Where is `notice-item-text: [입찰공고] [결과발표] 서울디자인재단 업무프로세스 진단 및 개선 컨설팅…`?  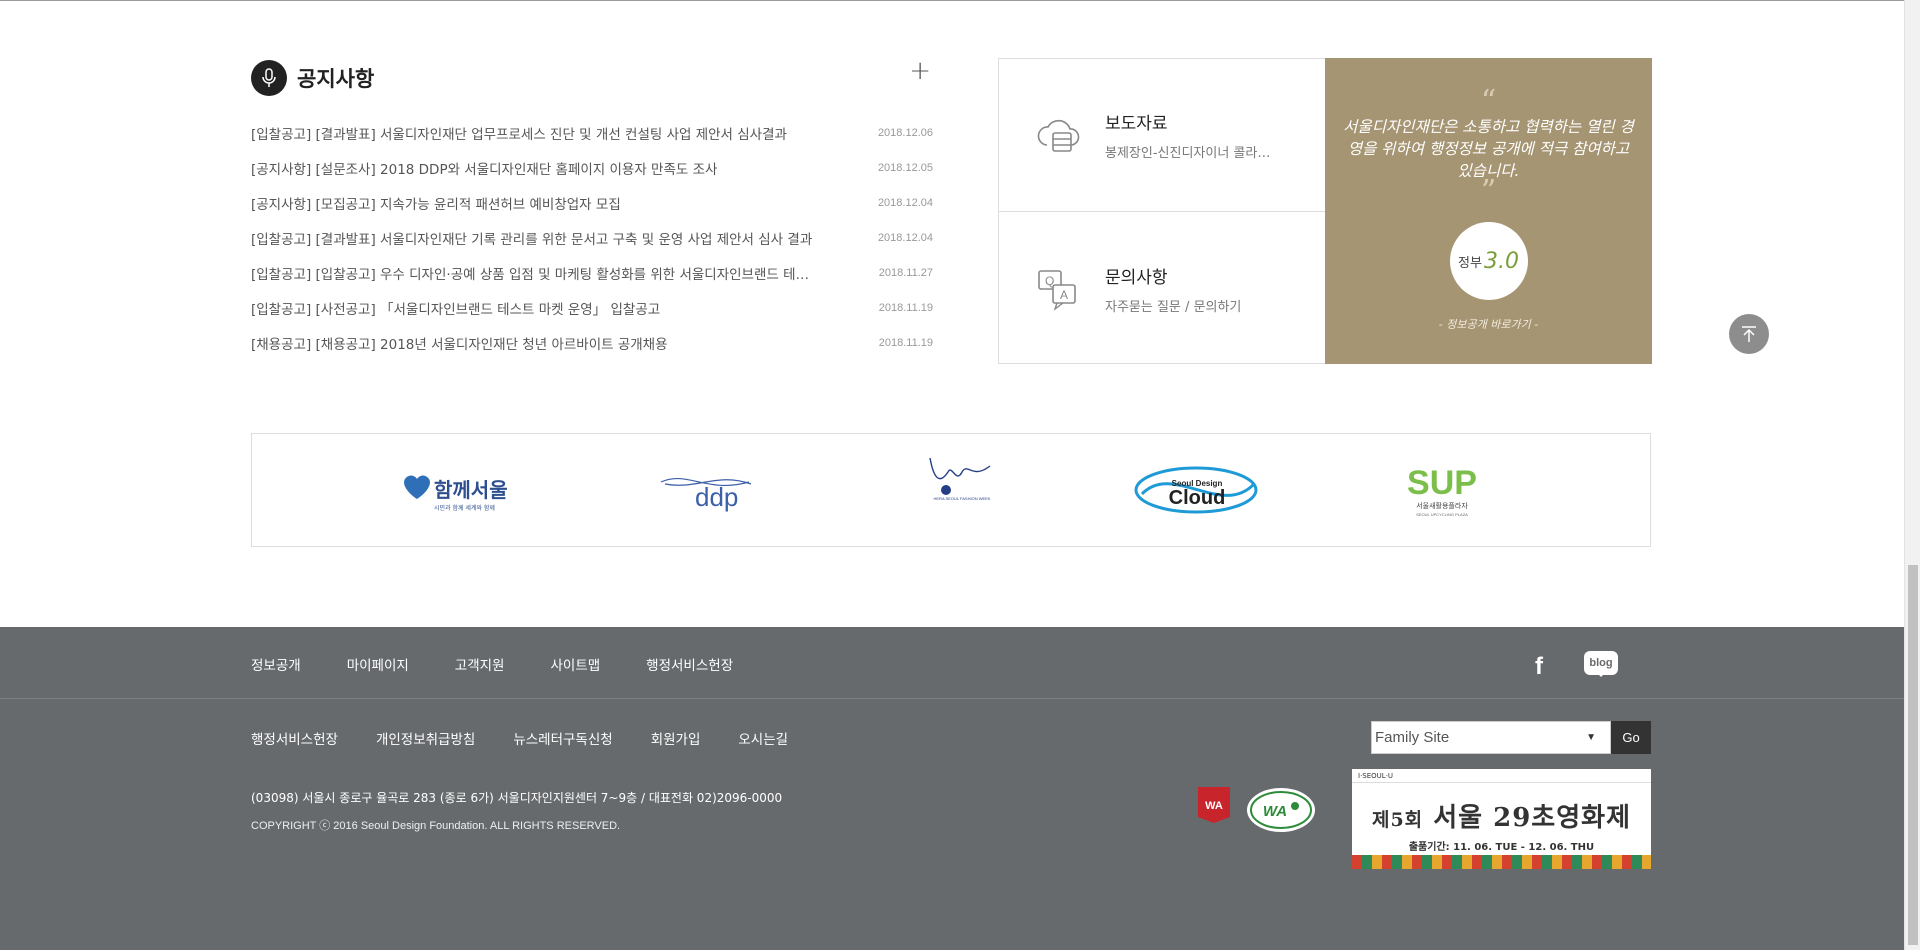
notice-item-text: [입찰공고] [결과발표] 서울디자인재단 업무프로세스 진단 및 개선 컨설팅… is located at coordinates (519, 133).